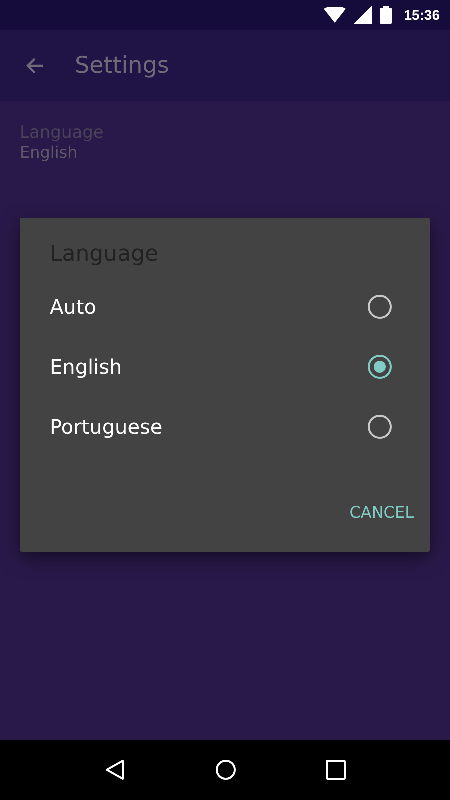  What do you see at coordinates (386, 15) in the screenshot?
I see `battery-icon` at bounding box center [386, 15].